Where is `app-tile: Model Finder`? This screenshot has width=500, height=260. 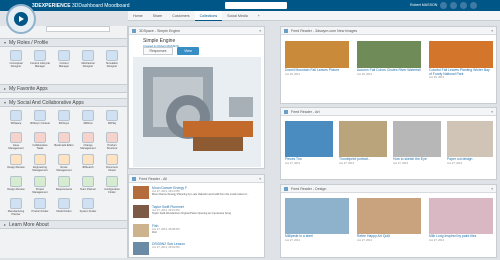
app-tile: Model Finder is located at coordinates (64, 208).